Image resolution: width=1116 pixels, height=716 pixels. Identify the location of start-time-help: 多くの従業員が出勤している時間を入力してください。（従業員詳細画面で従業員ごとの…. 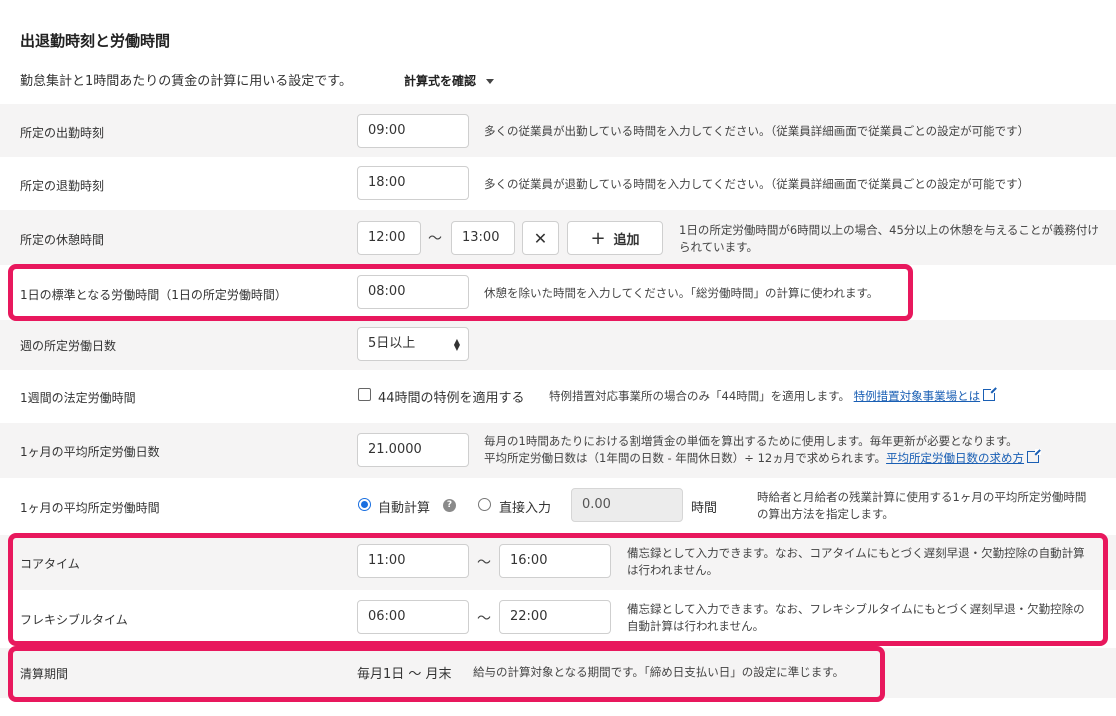
(757, 131).